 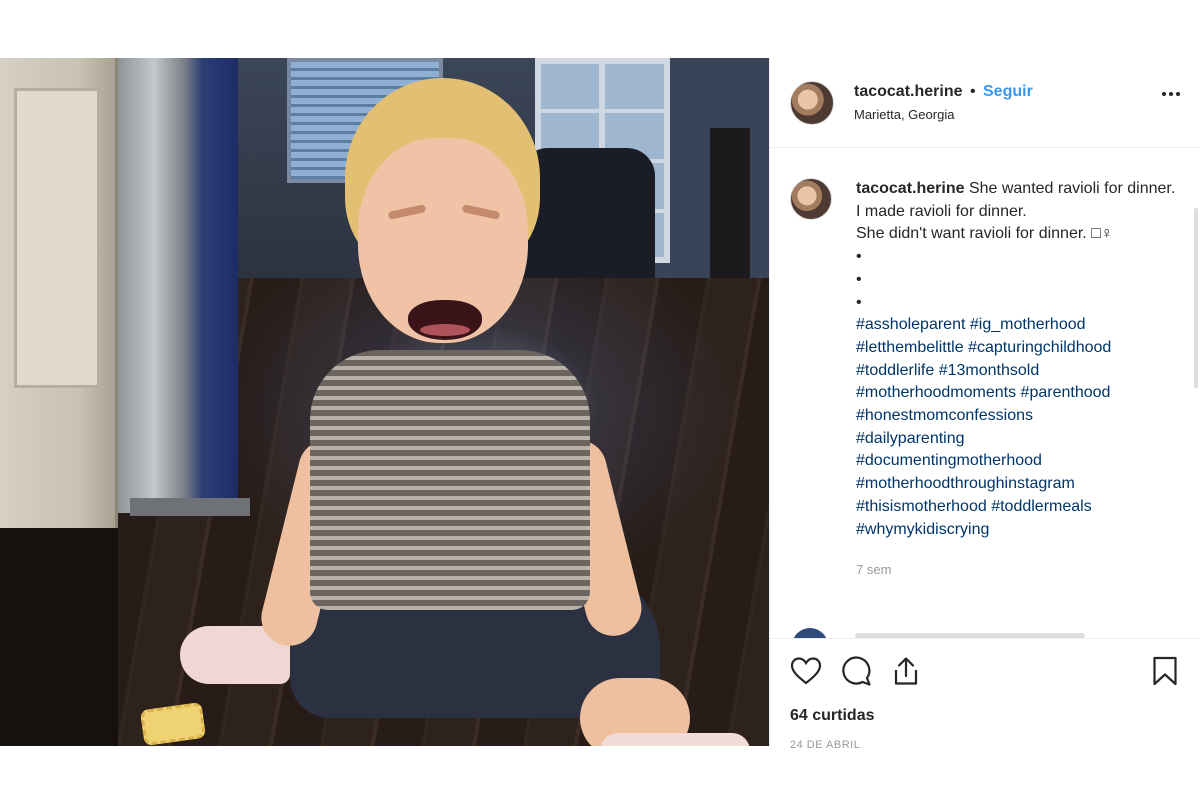 What do you see at coordinates (811, 199) in the screenshot?
I see `caption-avatar` at bounding box center [811, 199].